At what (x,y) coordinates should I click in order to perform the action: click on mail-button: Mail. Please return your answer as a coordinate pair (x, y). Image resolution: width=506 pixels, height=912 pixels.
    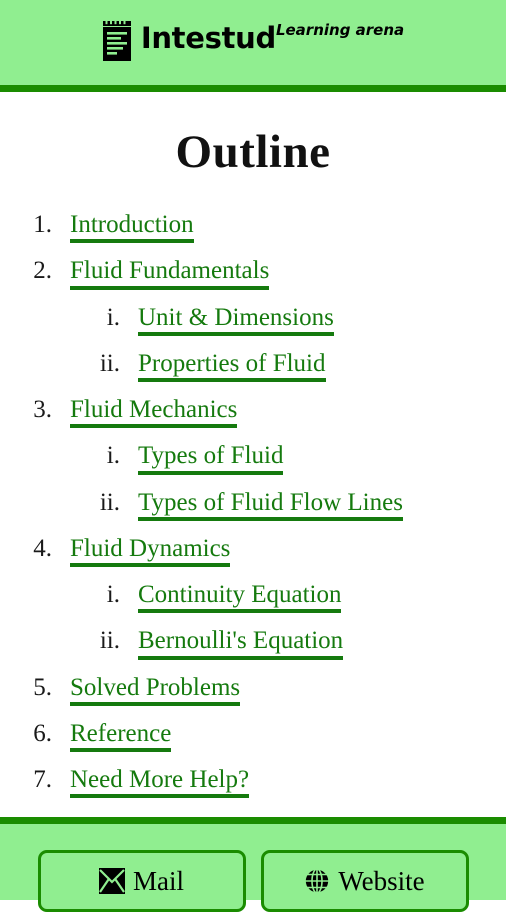
    Looking at the image, I should click on (141, 881).